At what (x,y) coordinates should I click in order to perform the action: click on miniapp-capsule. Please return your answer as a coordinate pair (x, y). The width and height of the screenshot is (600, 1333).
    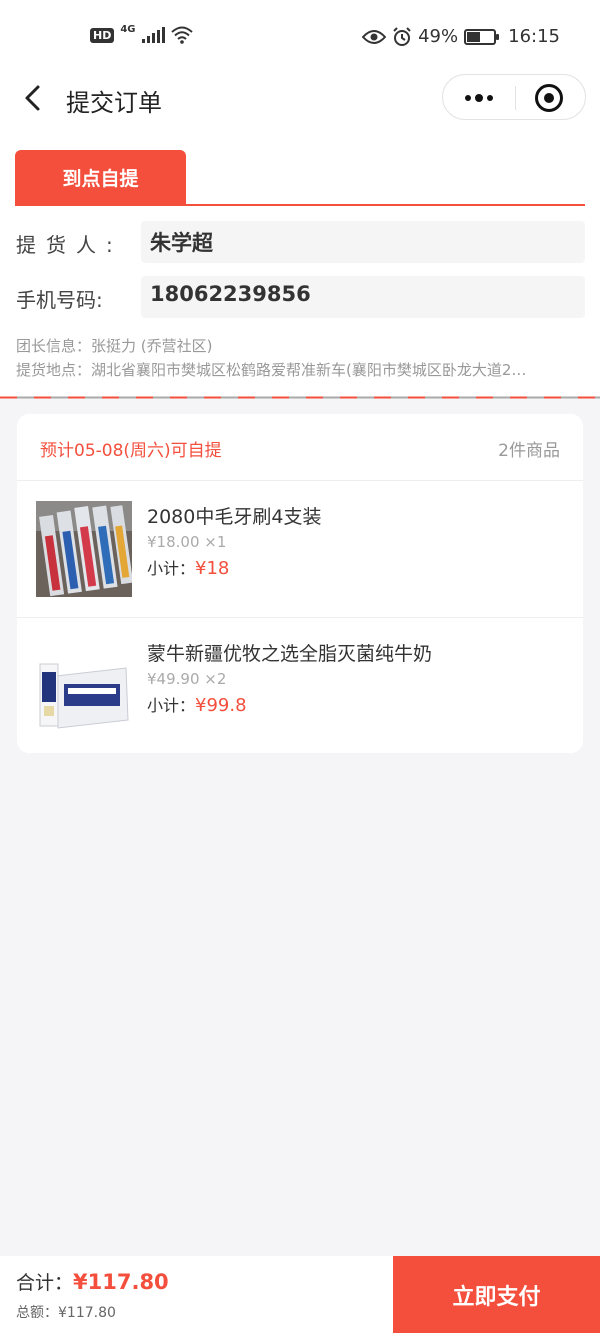
    Looking at the image, I should click on (514, 97).